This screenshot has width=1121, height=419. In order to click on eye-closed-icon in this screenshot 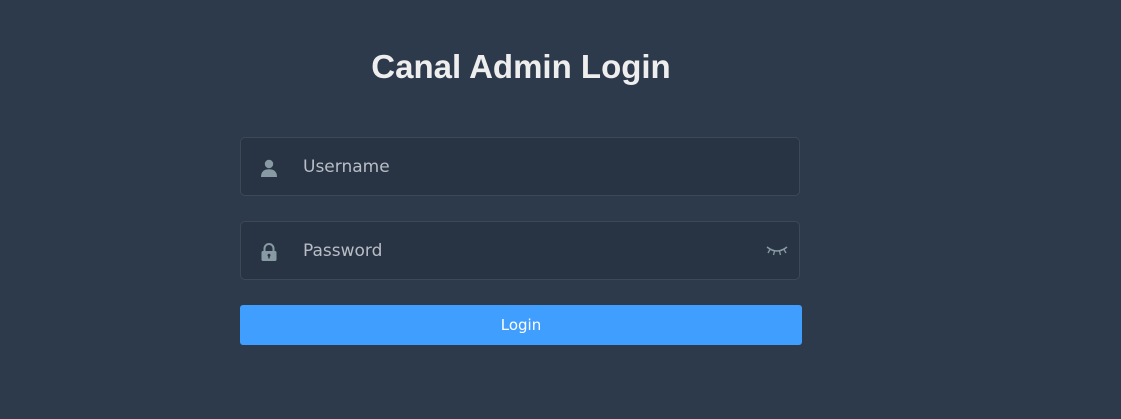, I will do `click(777, 250)`.